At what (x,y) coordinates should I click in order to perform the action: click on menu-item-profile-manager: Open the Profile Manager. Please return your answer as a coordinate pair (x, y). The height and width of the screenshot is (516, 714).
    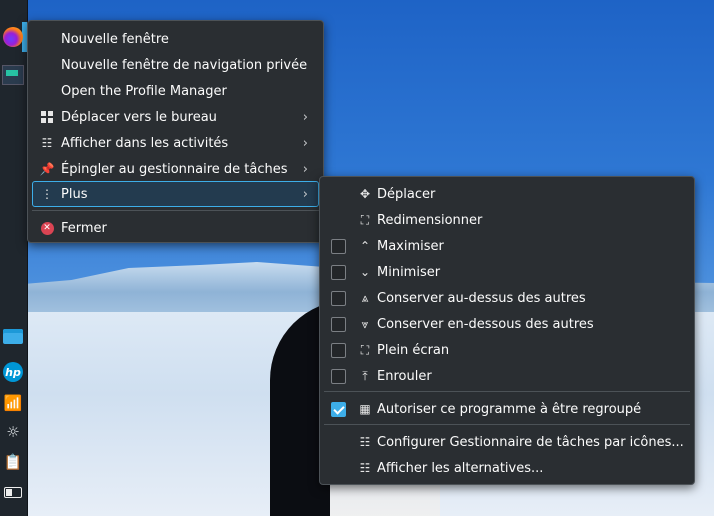
    Looking at the image, I should click on (175, 91).